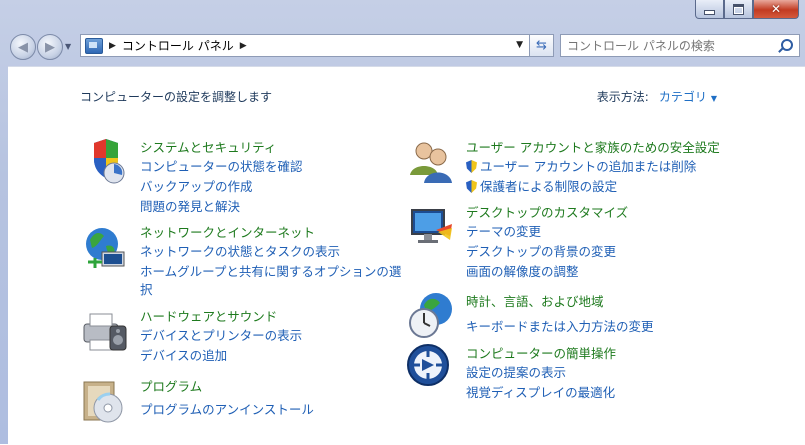 This screenshot has width=805, height=445. What do you see at coordinates (94, 45) in the screenshot?
I see `control-panel-icon` at bounding box center [94, 45].